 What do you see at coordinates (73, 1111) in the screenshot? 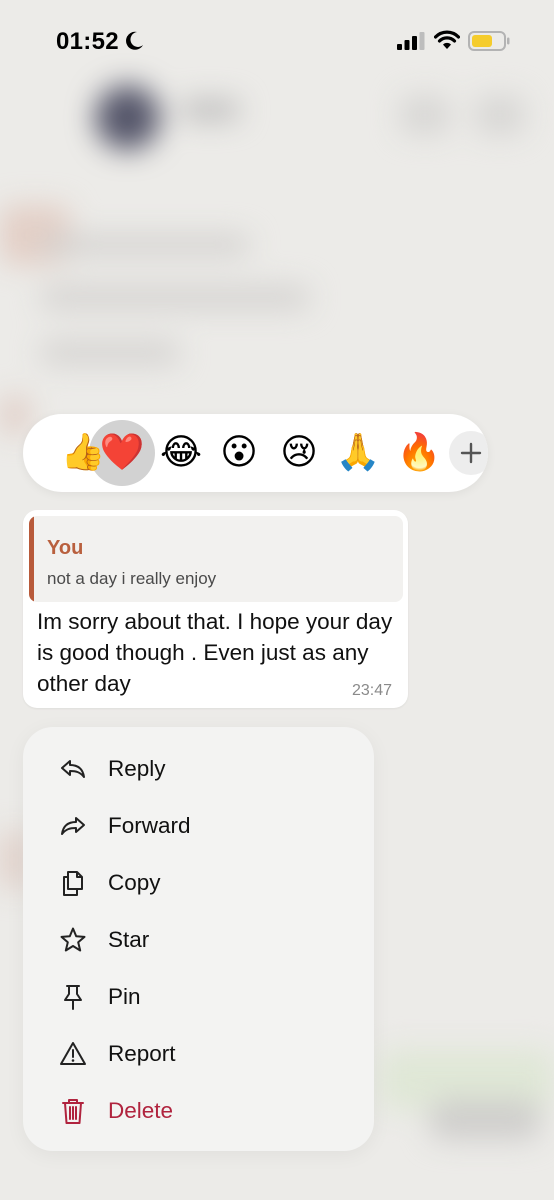
I see `trash-icon` at bounding box center [73, 1111].